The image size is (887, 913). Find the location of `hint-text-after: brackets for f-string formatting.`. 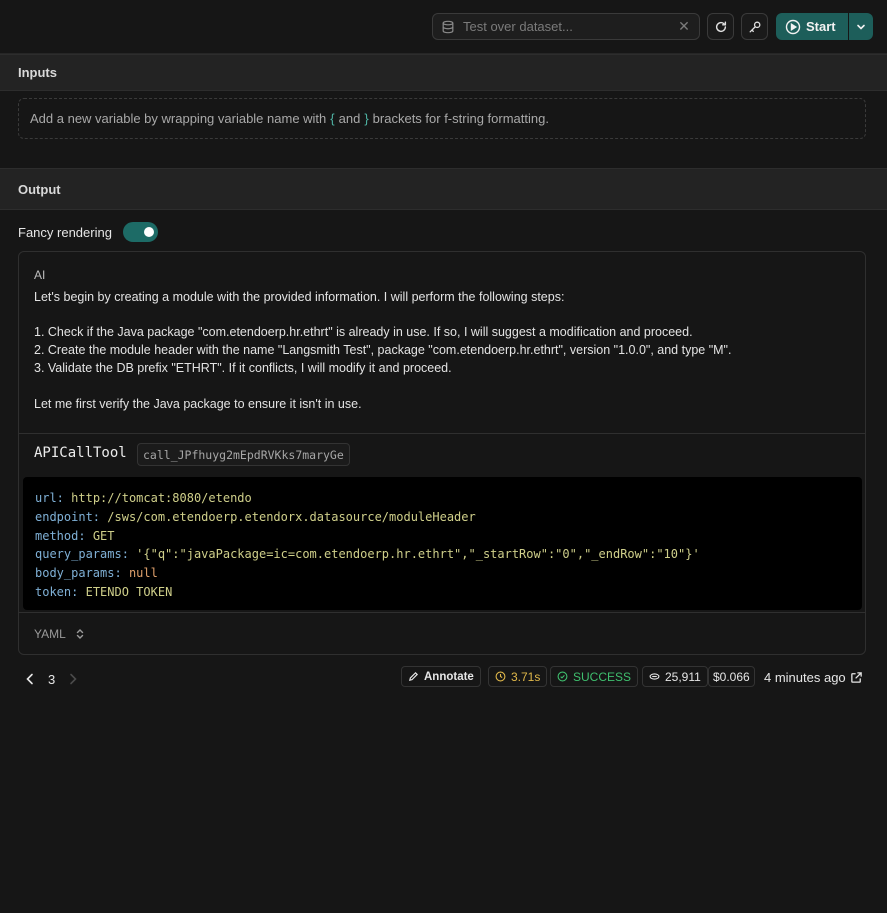

hint-text-after: brackets for f-string formatting. is located at coordinates (460, 118).